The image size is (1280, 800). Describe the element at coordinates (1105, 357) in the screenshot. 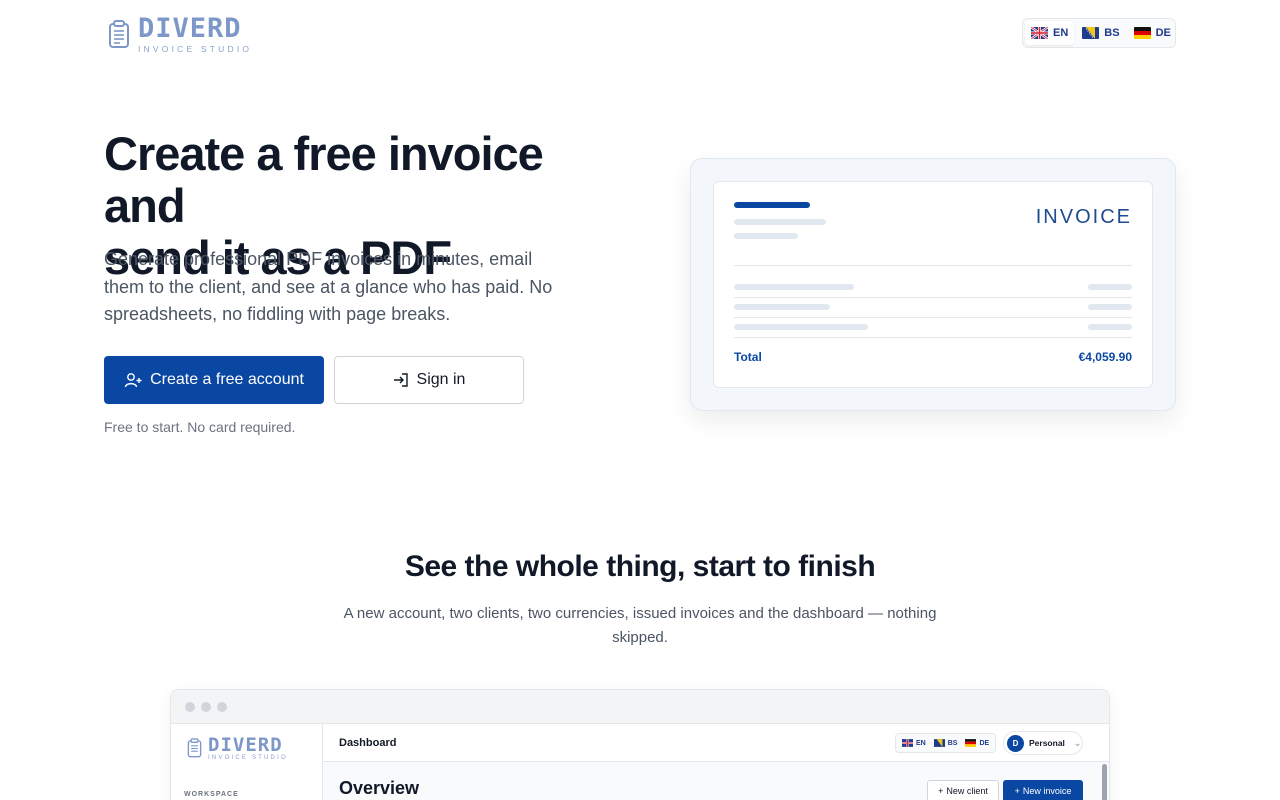

I see `invoice-total-value: €4,059.90` at that location.